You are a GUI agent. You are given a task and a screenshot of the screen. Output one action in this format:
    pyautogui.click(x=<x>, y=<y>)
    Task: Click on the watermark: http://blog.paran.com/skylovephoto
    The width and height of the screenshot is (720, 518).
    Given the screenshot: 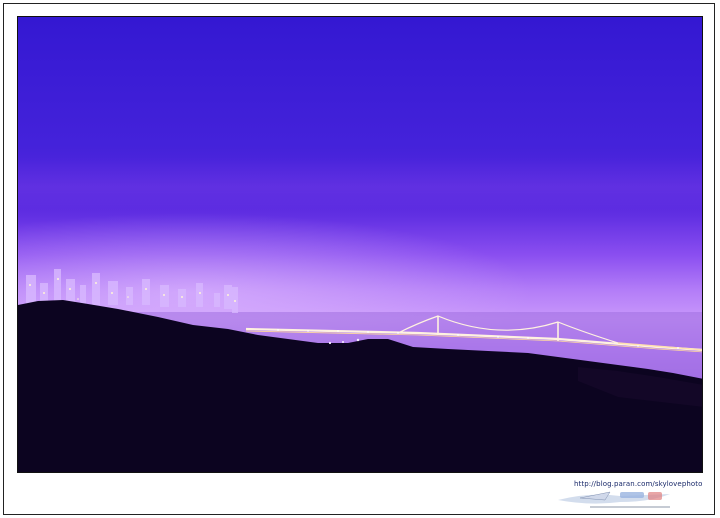 What is the action you would take?
    pyautogui.click(x=626, y=495)
    